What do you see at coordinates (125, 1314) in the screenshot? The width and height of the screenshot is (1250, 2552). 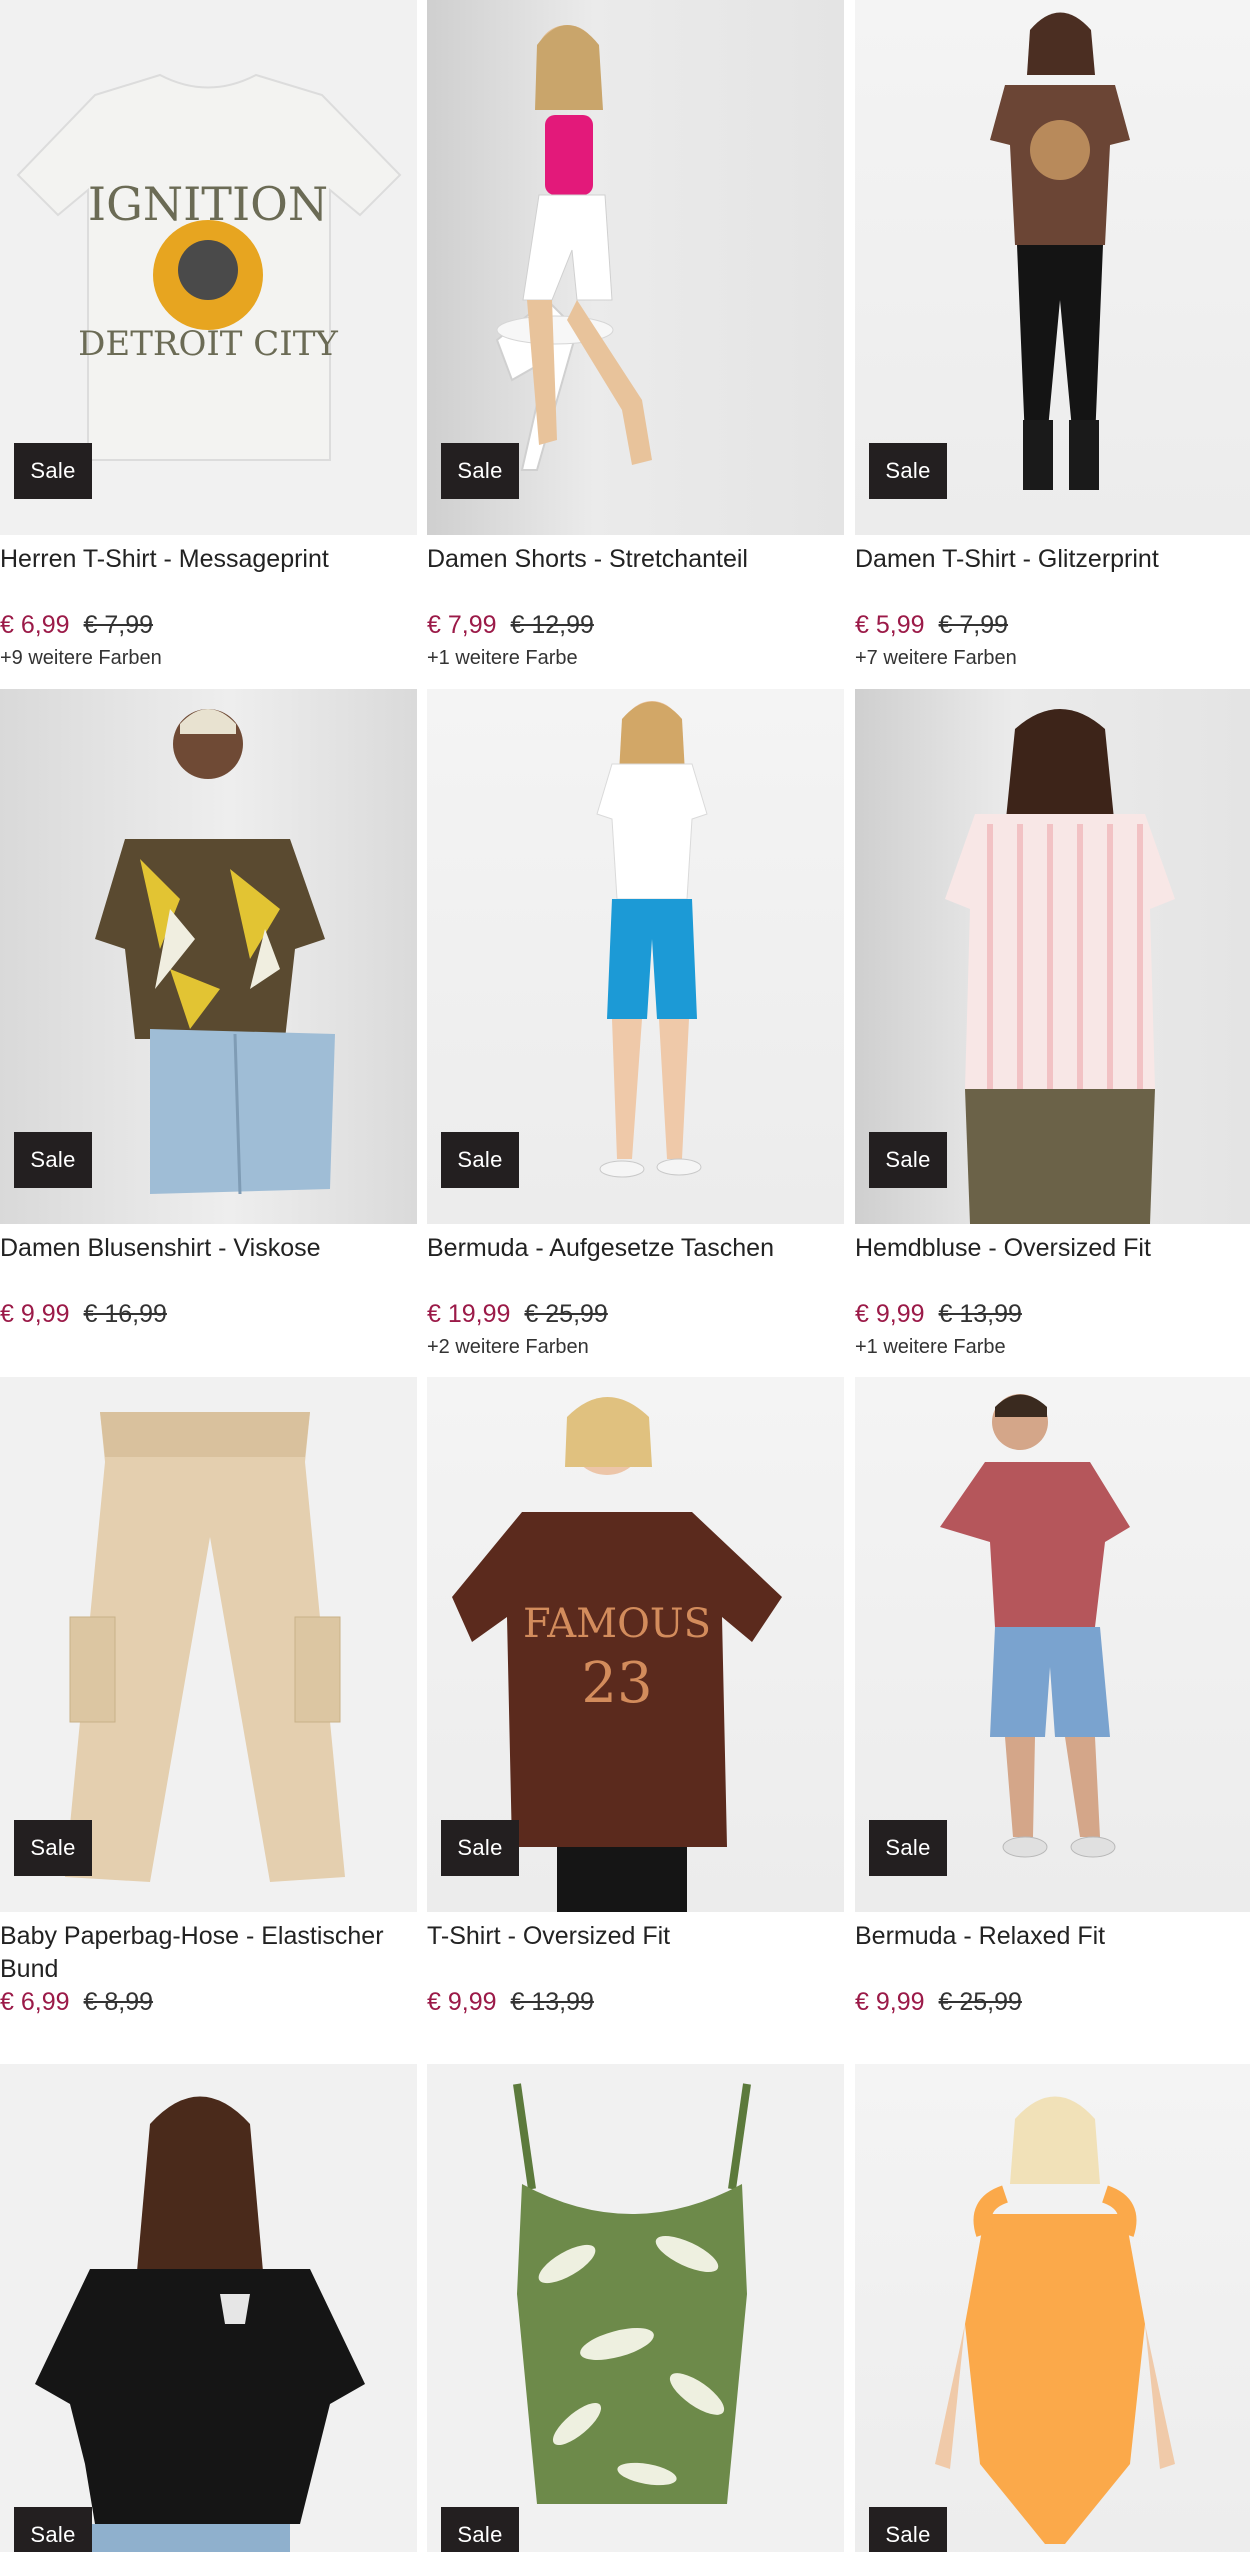 I see `original-price: € 16,99` at bounding box center [125, 1314].